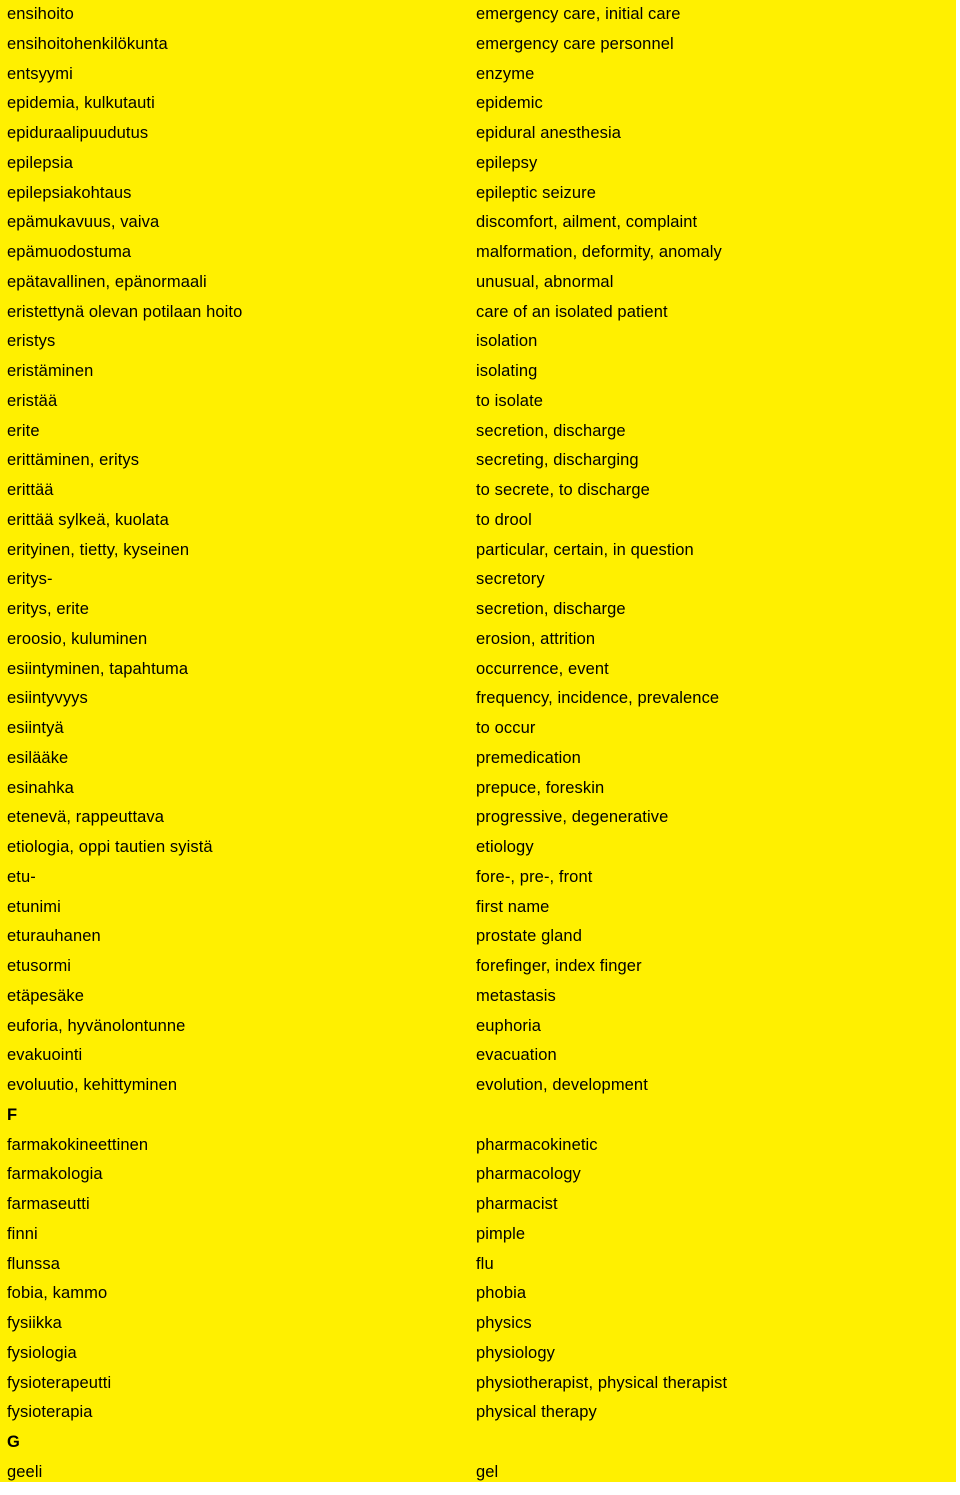 This screenshot has height=1495, width=960. I want to click on term-finnish: erittää sylkeä, kuolata, so click(88, 519).